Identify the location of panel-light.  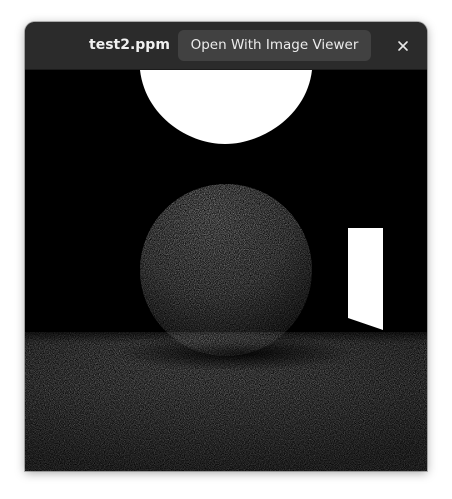
(365, 279).